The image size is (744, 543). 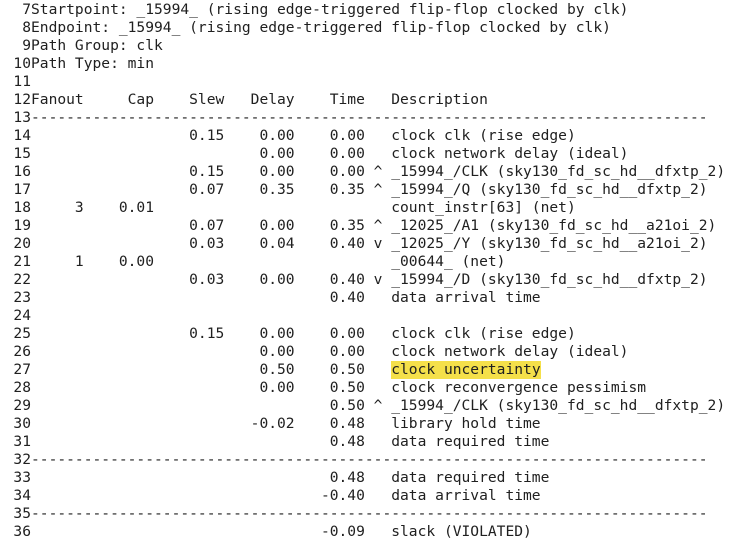 What do you see at coordinates (303, 208) in the screenshot?
I see `line-text: 3 0.01 count_instr[63] (net)` at bounding box center [303, 208].